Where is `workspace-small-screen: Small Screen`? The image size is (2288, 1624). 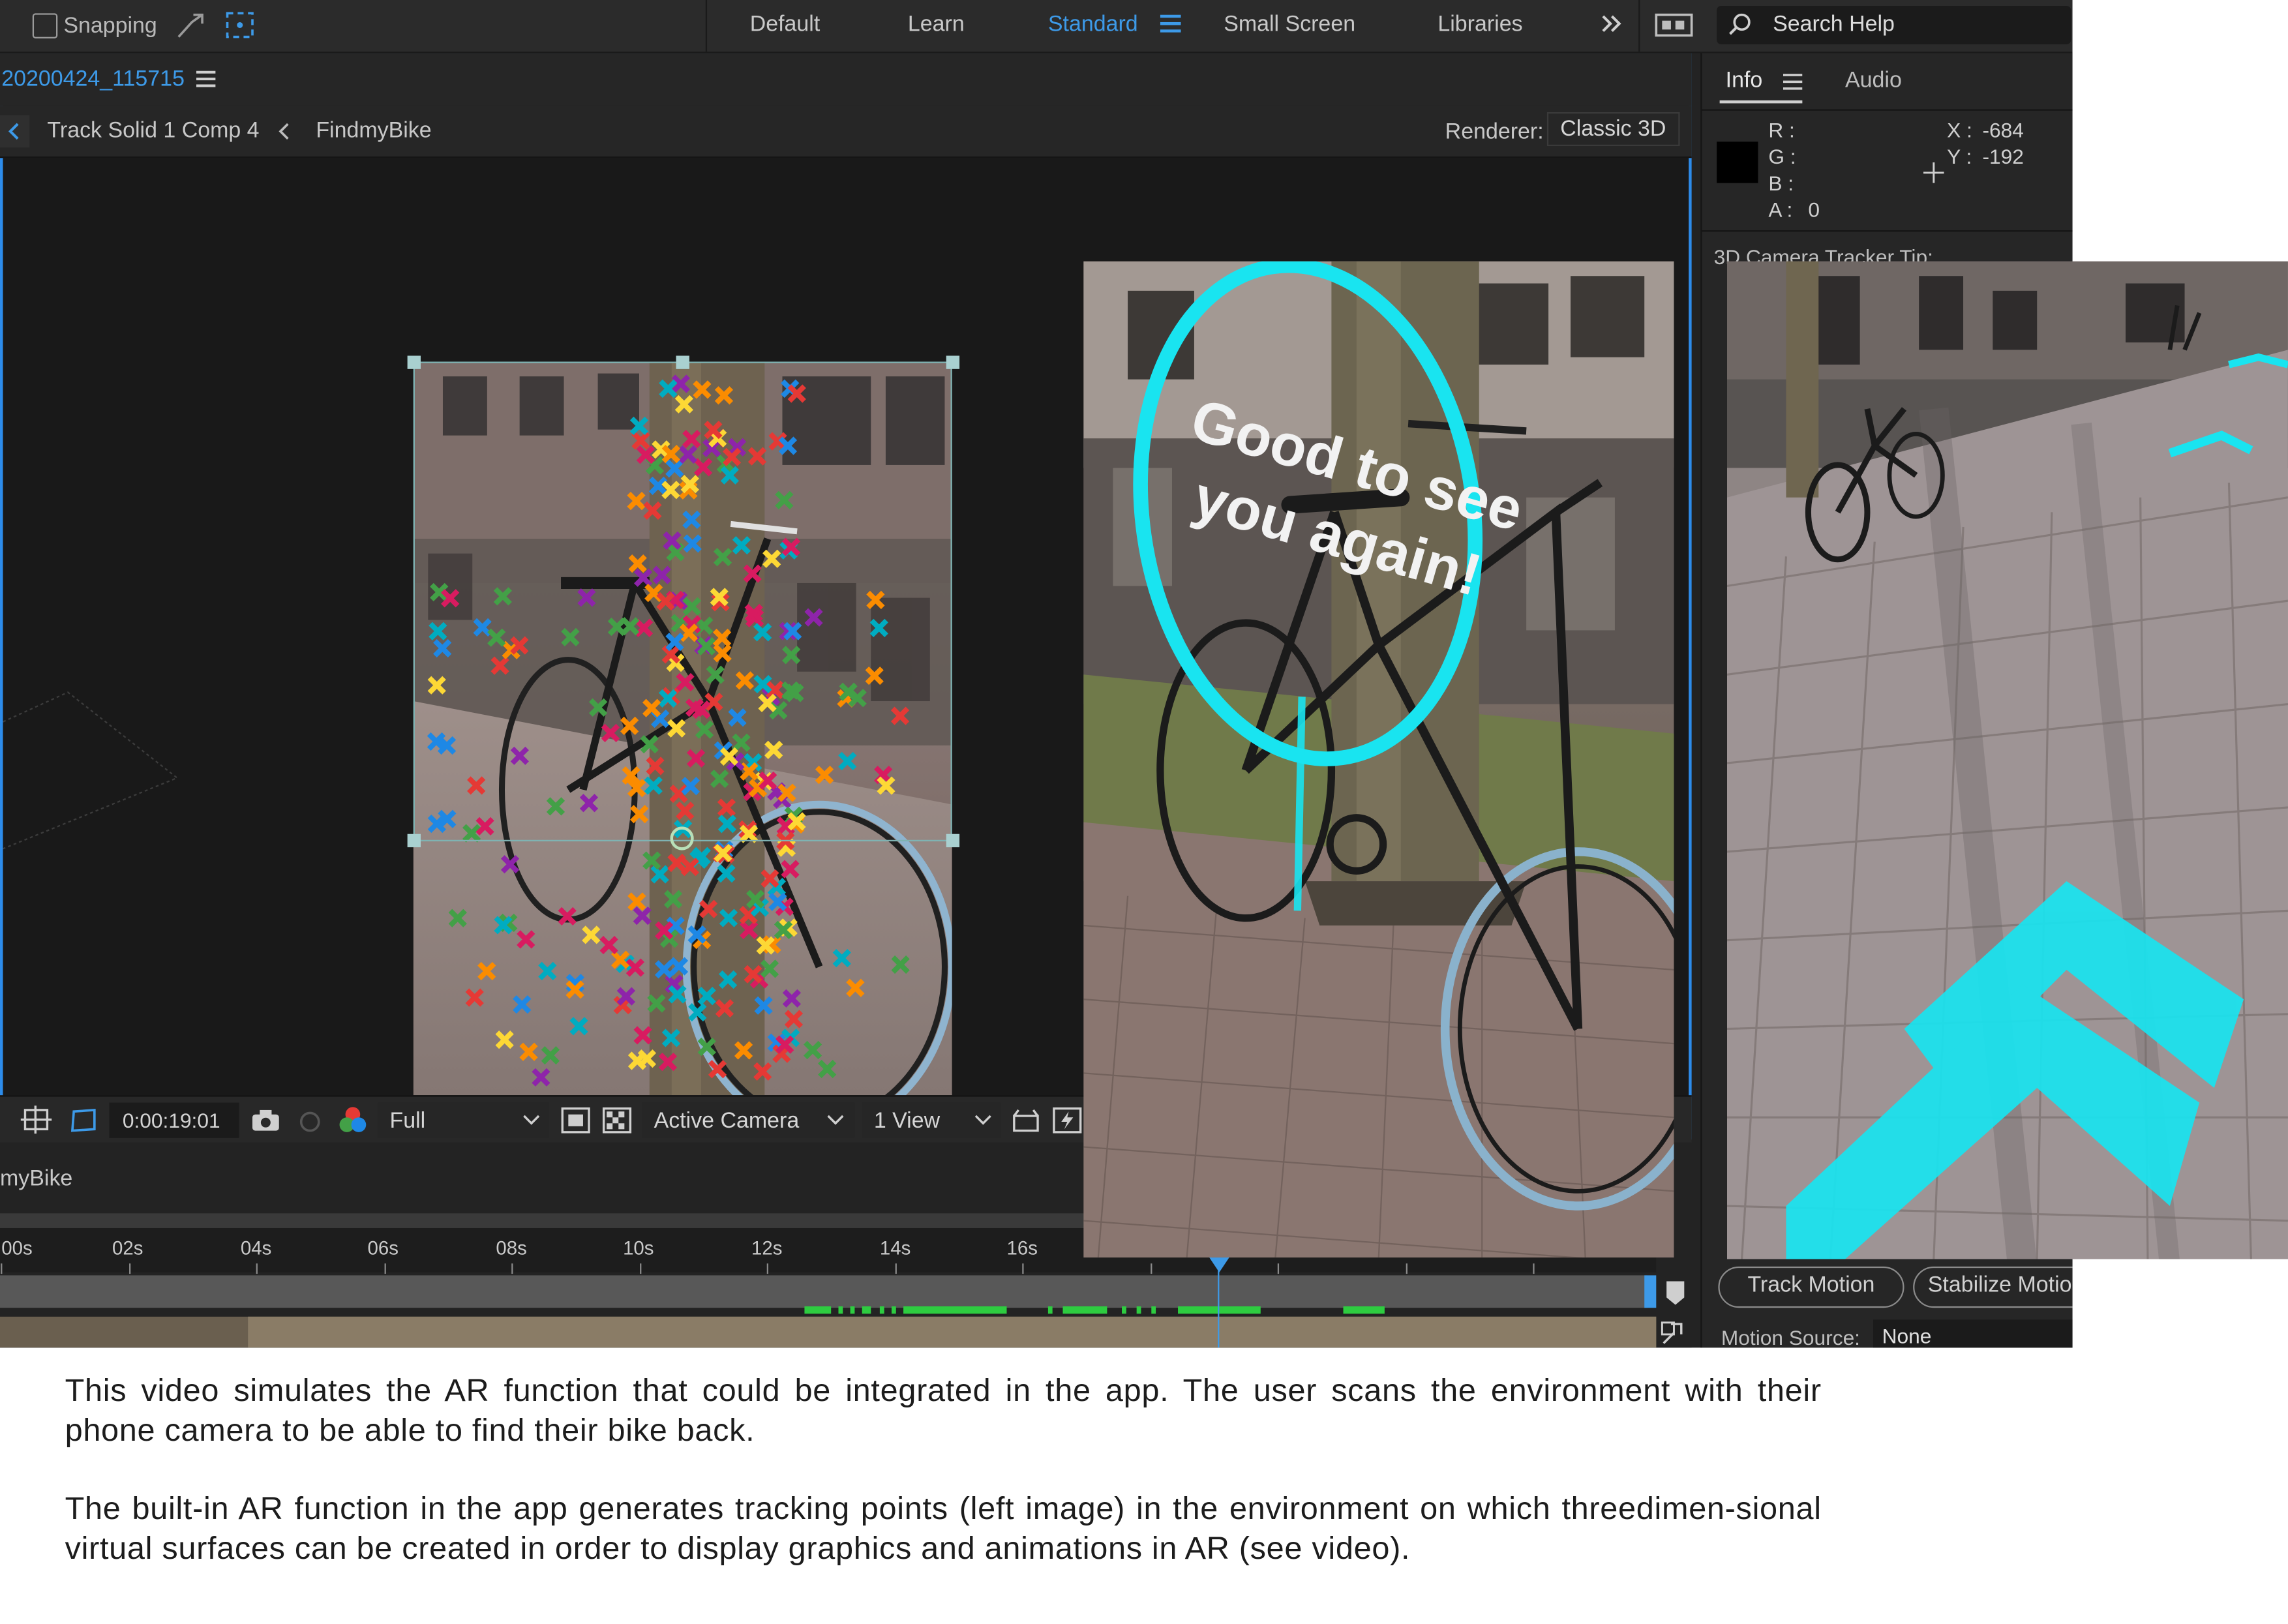
workspace-small-screen: Small Screen is located at coordinates (1289, 24).